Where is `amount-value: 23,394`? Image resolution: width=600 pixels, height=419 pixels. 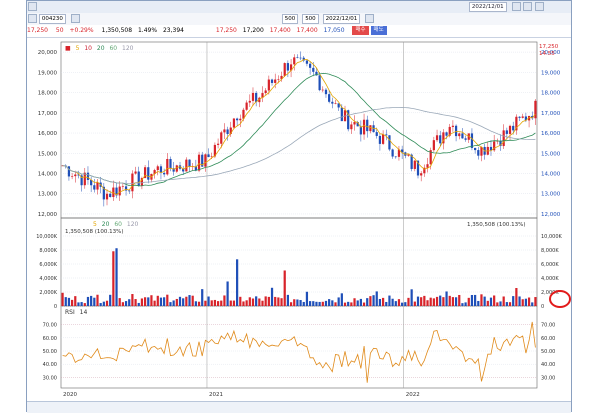 amount-value: 23,394 is located at coordinates (173, 30).